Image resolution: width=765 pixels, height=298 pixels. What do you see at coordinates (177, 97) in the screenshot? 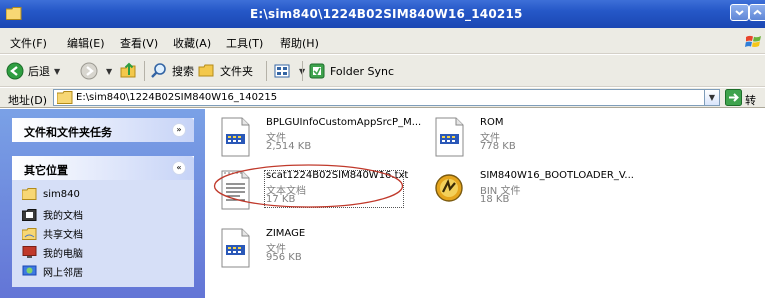
I see `address-value: E:\sim840\1224B02SIM840W16_140215` at bounding box center [177, 97].